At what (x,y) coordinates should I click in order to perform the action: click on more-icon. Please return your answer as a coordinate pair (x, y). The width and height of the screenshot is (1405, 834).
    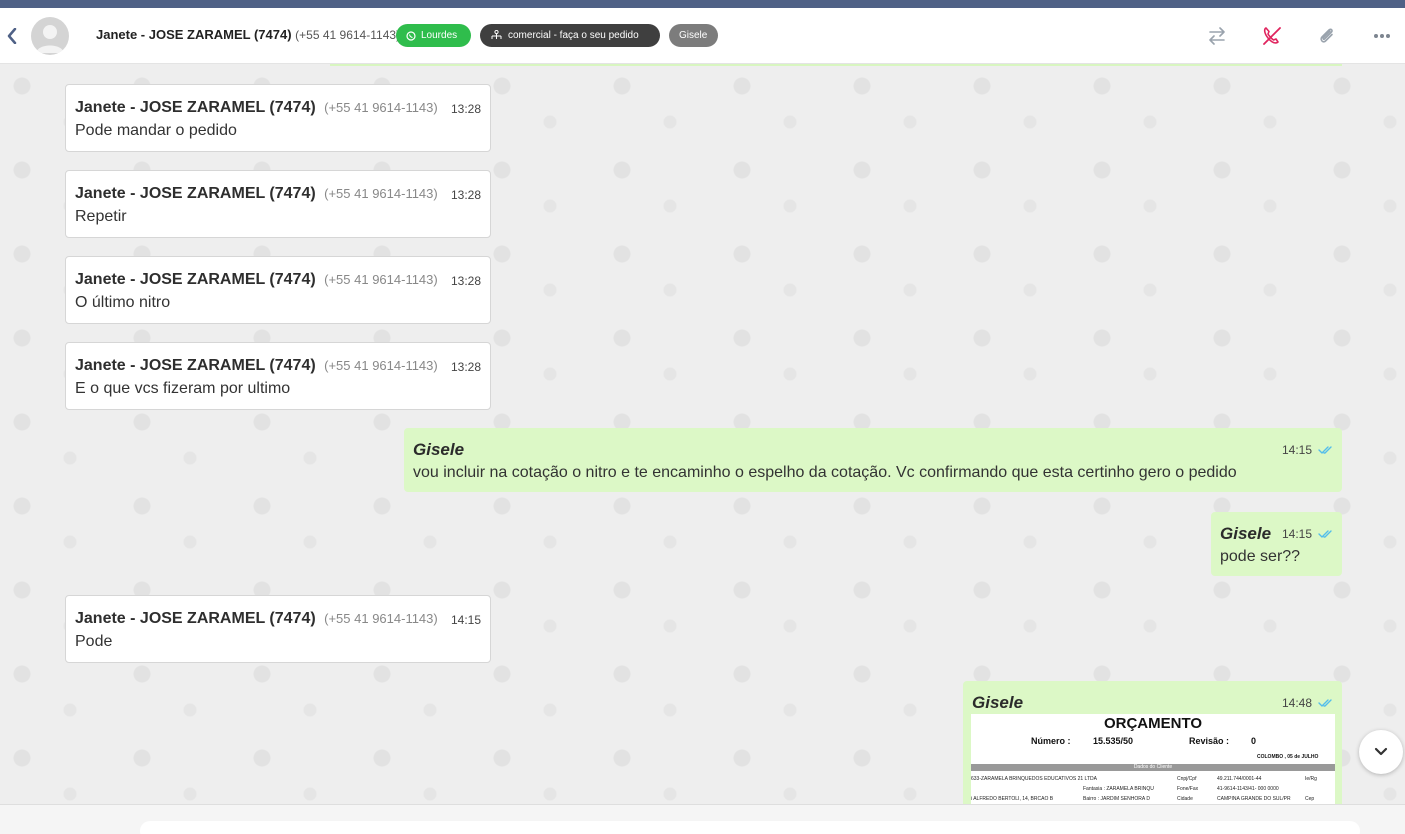
    Looking at the image, I should click on (1382, 36).